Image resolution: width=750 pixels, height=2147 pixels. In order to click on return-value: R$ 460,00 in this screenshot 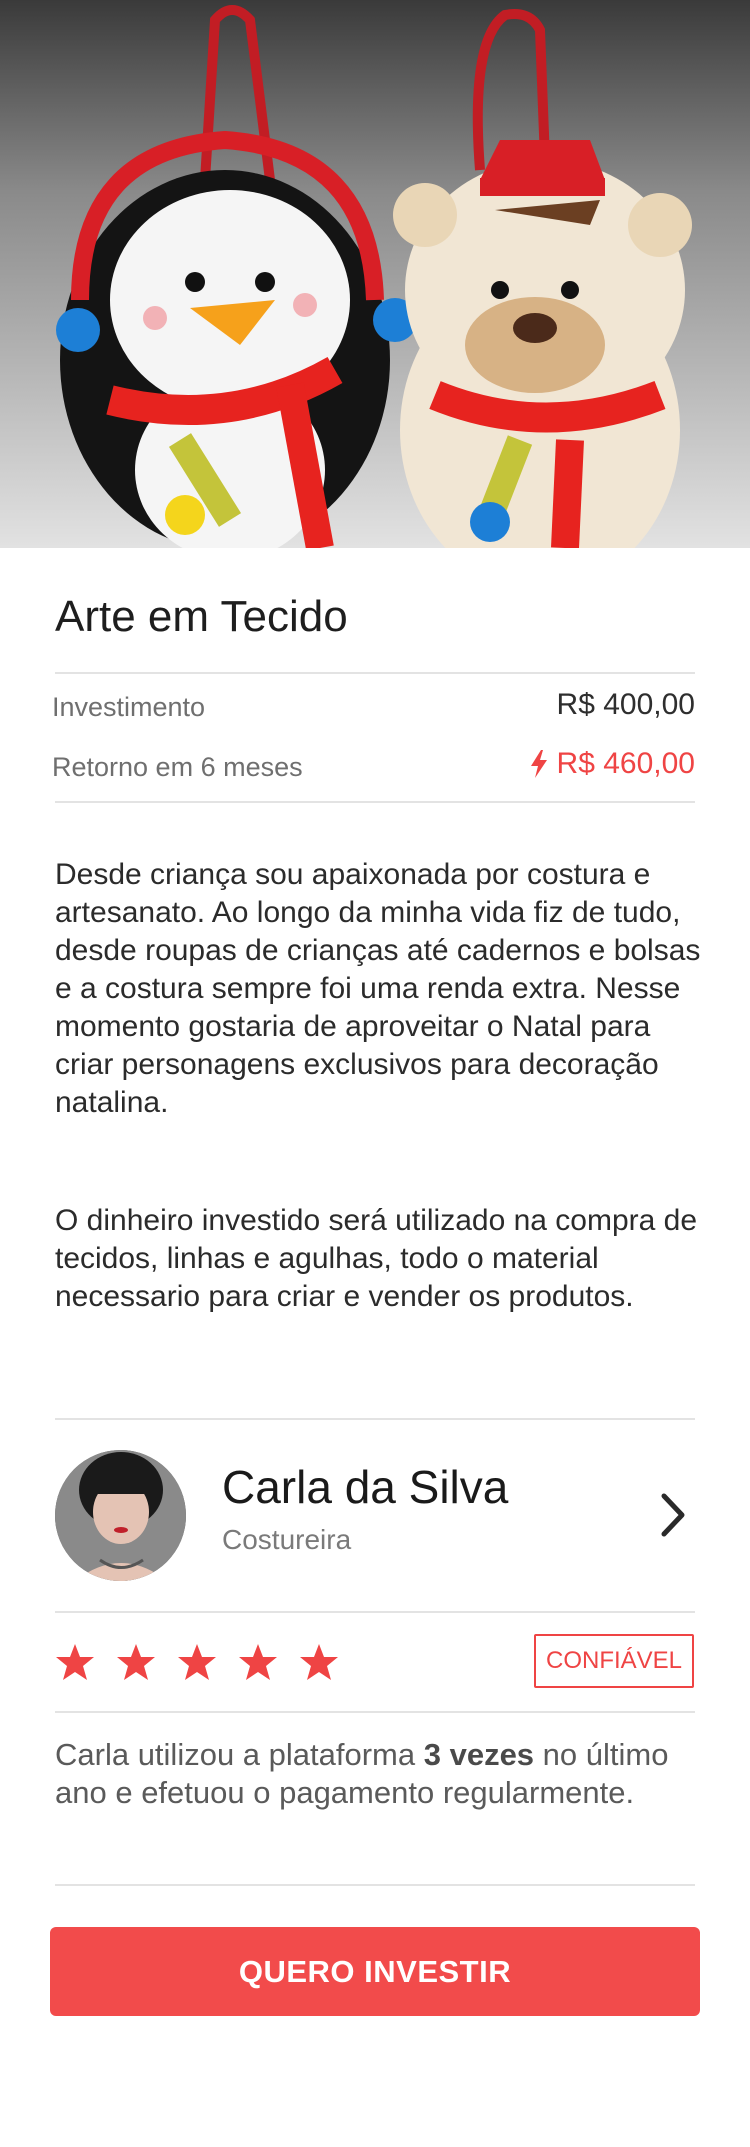, I will do `click(625, 763)`.